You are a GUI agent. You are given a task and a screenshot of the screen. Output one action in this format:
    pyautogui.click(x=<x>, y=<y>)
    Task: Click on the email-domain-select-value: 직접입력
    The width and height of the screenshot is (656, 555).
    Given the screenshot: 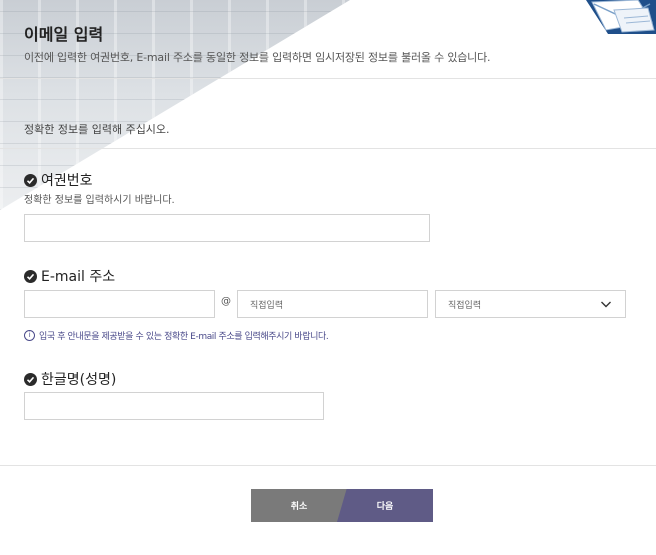 What is the action you would take?
    pyautogui.click(x=465, y=305)
    